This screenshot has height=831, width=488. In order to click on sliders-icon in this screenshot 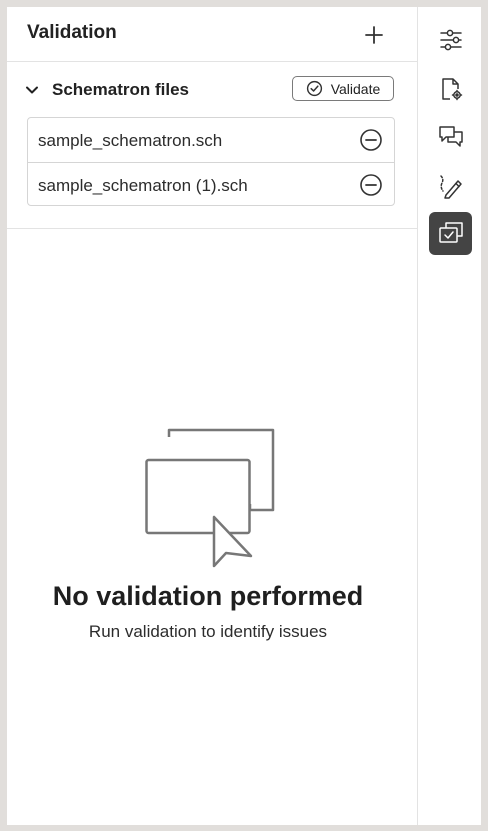, I will do `click(450, 39)`.